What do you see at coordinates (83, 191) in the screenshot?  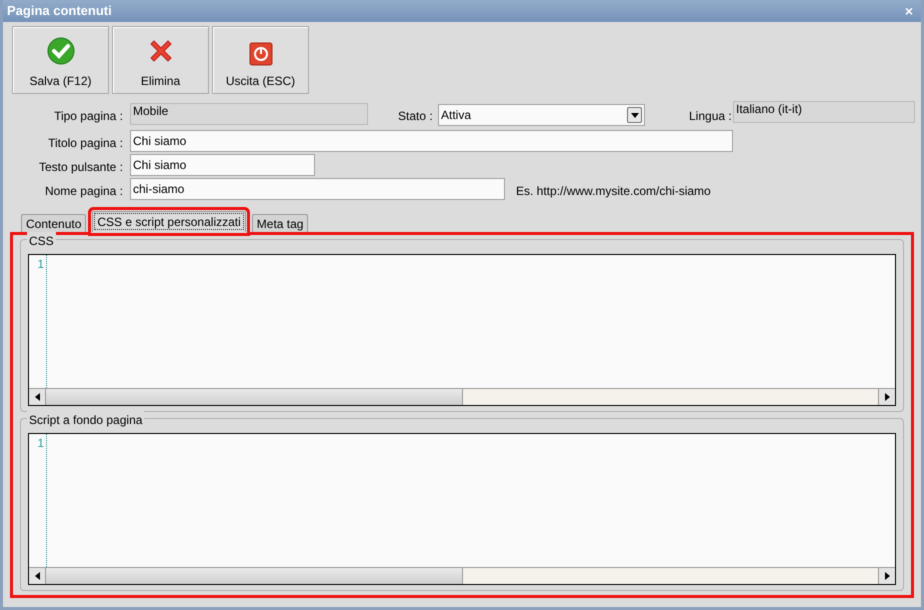 I see `field-label: Nome pagina :` at bounding box center [83, 191].